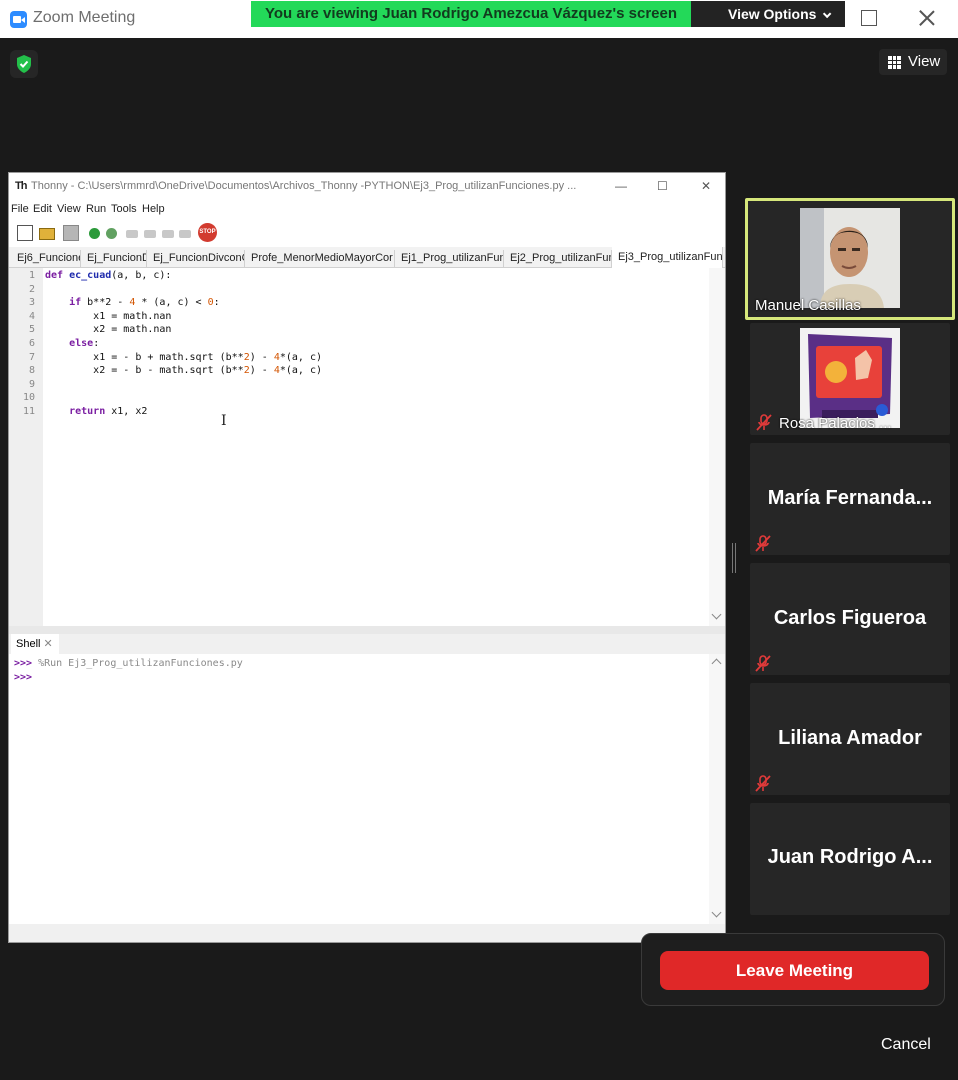  What do you see at coordinates (132, 302) in the screenshot?
I see `code-line-3: if b**2 - 4 * (a, c) < 0:` at bounding box center [132, 302].